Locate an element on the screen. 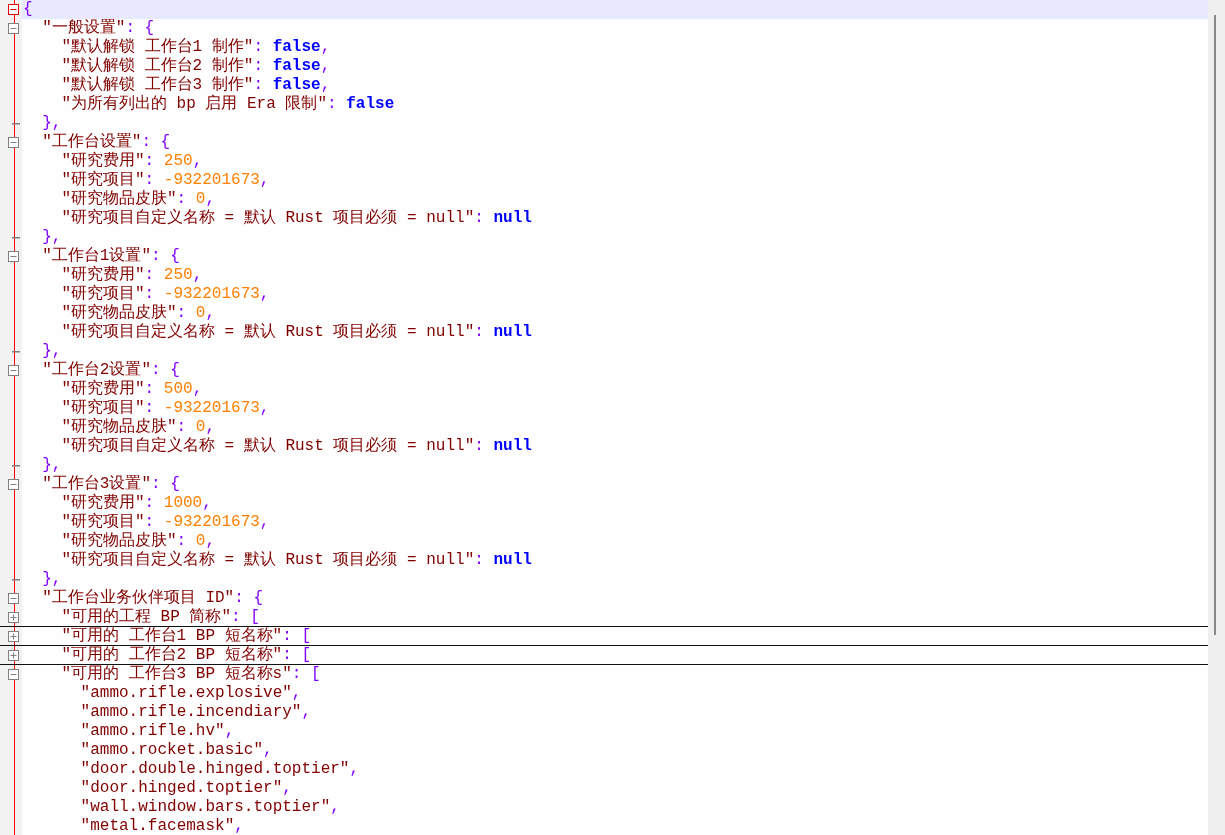 This screenshot has height=835, width=1225. code-line: "研究费用": 1000, is located at coordinates (136, 503).